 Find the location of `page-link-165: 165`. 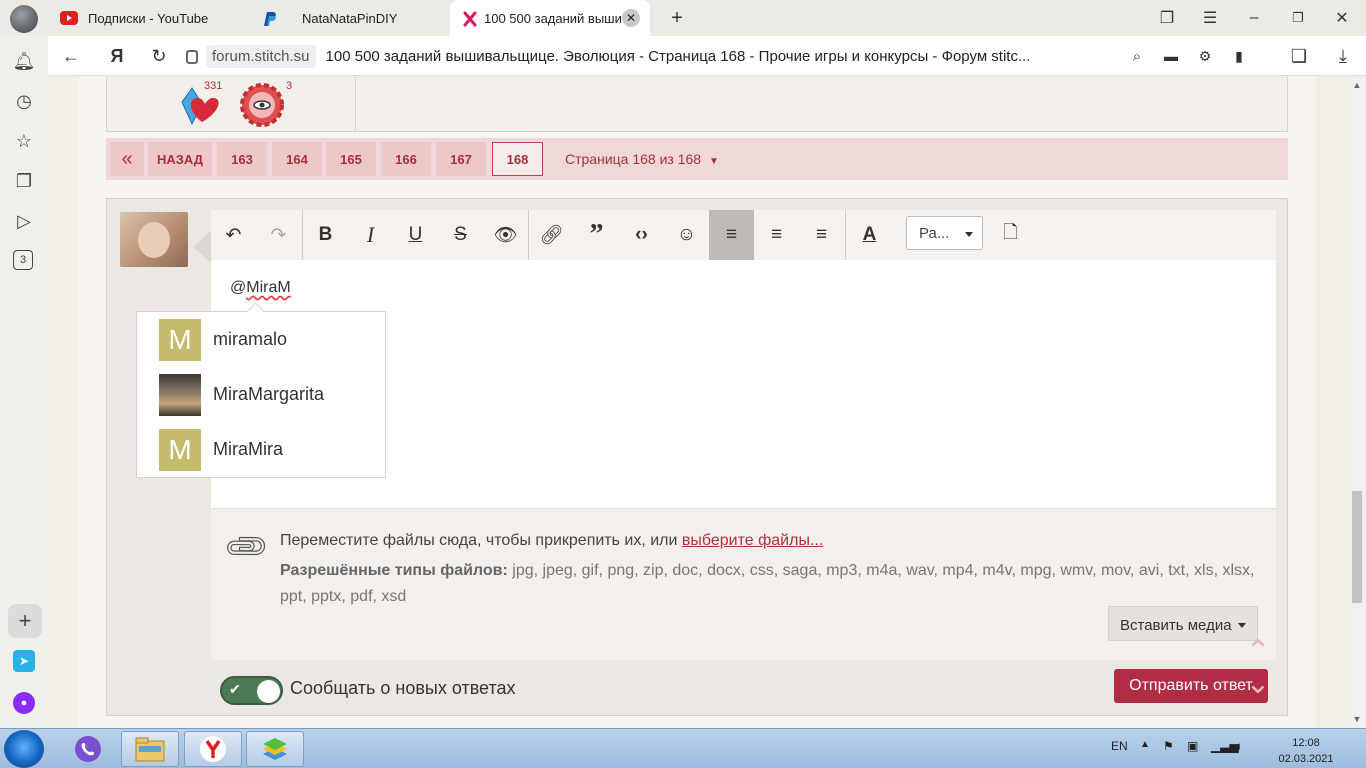

page-link-165: 165 is located at coordinates (351, 159).